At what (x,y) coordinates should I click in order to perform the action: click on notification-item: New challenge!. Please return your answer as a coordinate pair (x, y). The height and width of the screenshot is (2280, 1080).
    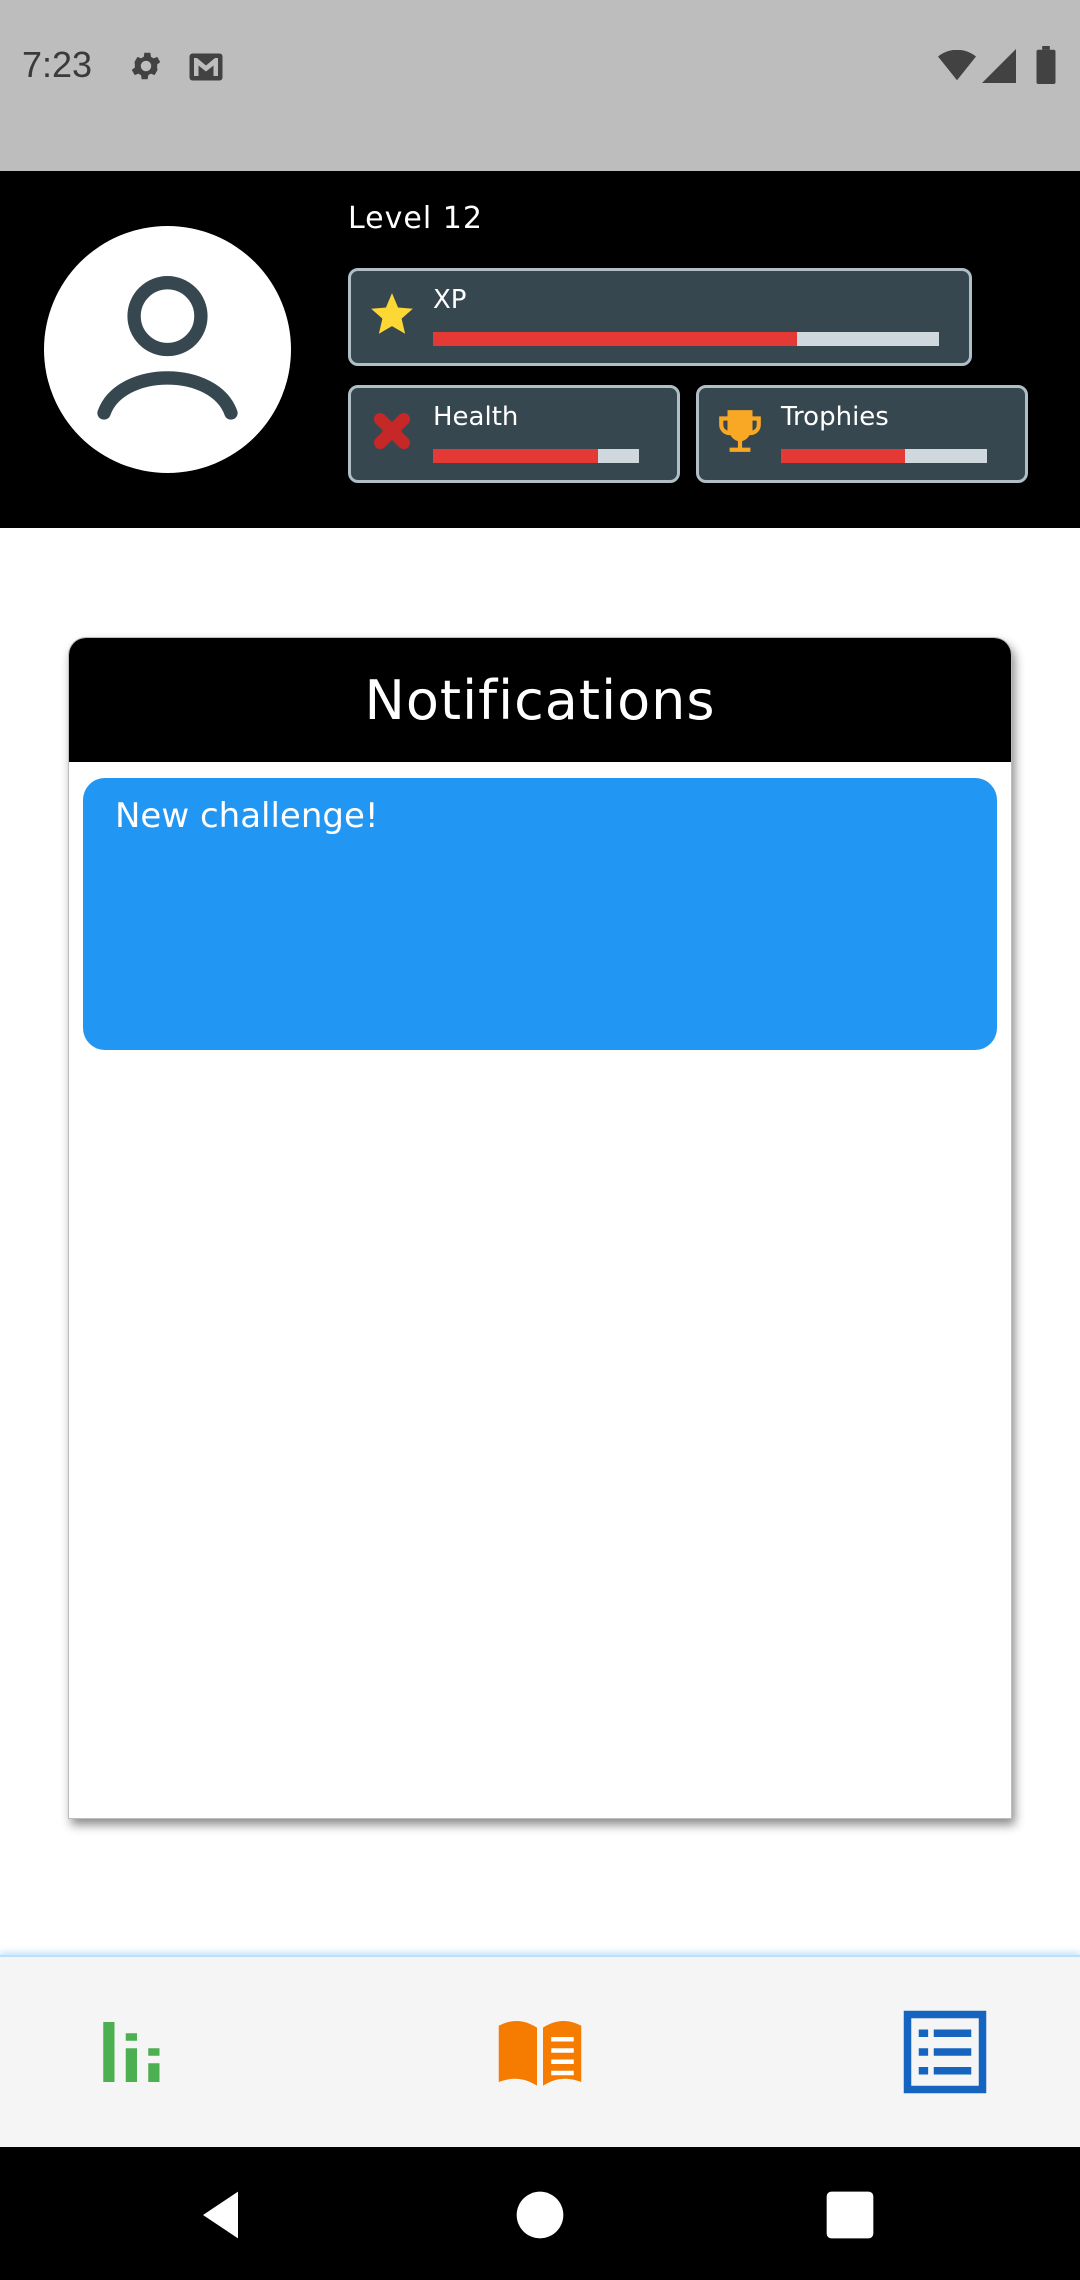
    Looking at the image, I should click on (540, 914).